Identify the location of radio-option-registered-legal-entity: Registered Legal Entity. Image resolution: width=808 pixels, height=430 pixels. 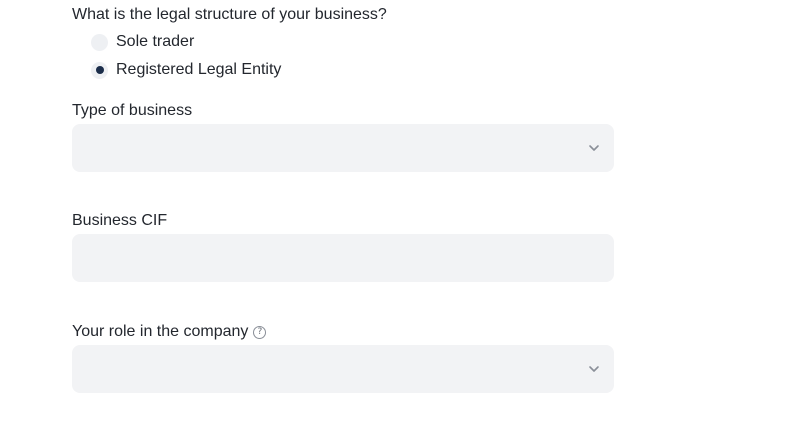
(186, 70).